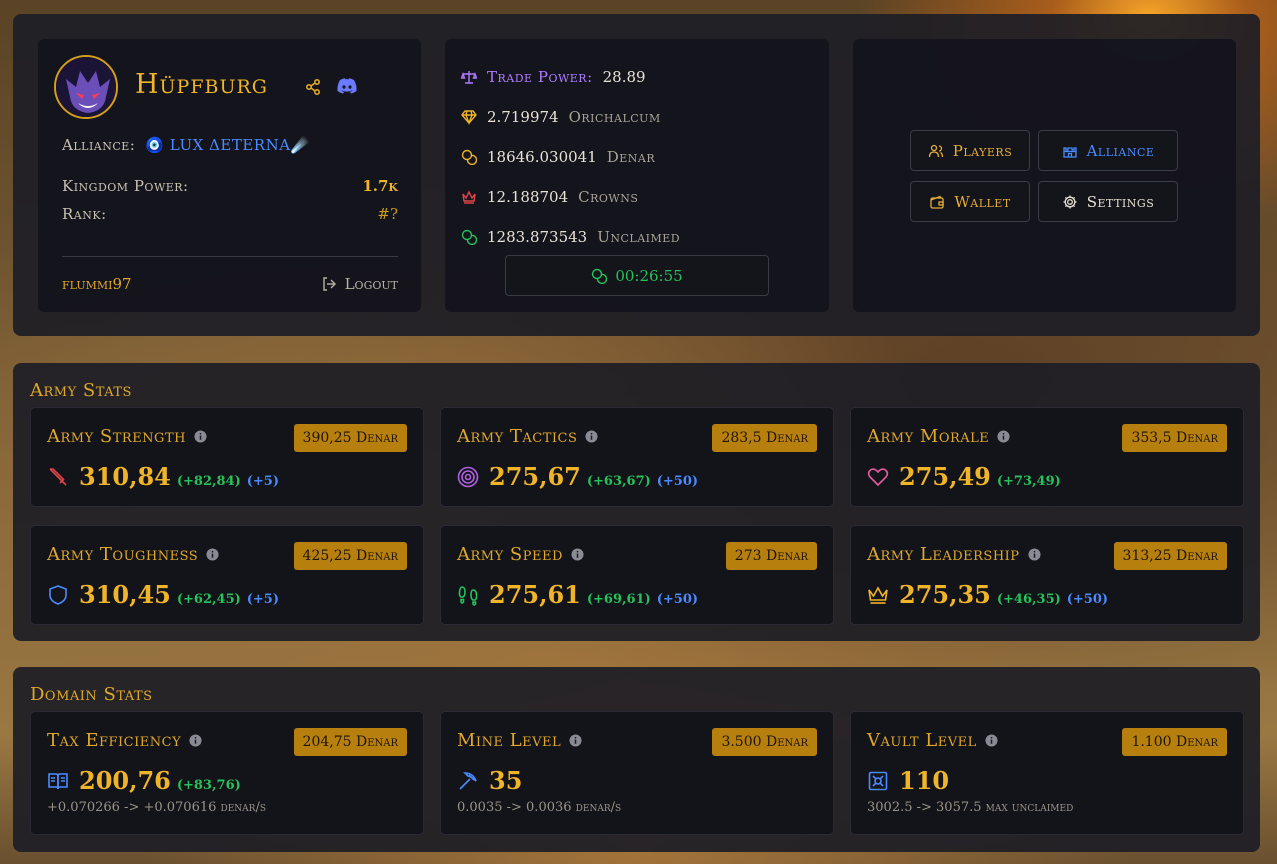  Describe the element at coordinates (97, 284) in the screenshot. I see `username: flummi97` at that location.